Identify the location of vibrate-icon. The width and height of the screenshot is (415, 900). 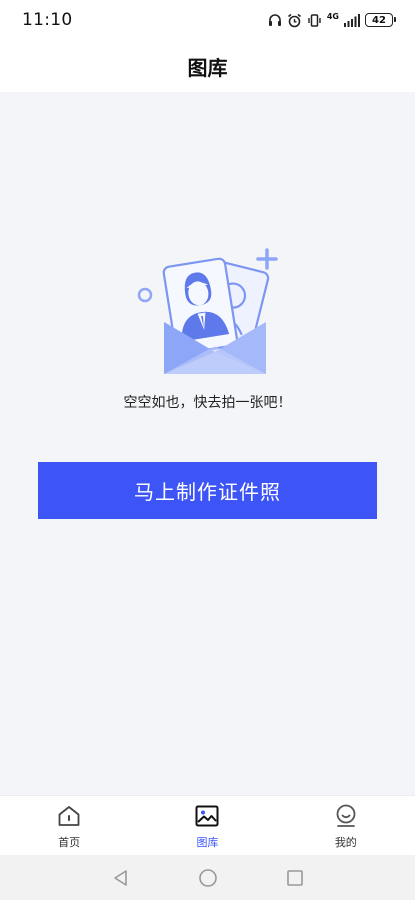
(314, 20).